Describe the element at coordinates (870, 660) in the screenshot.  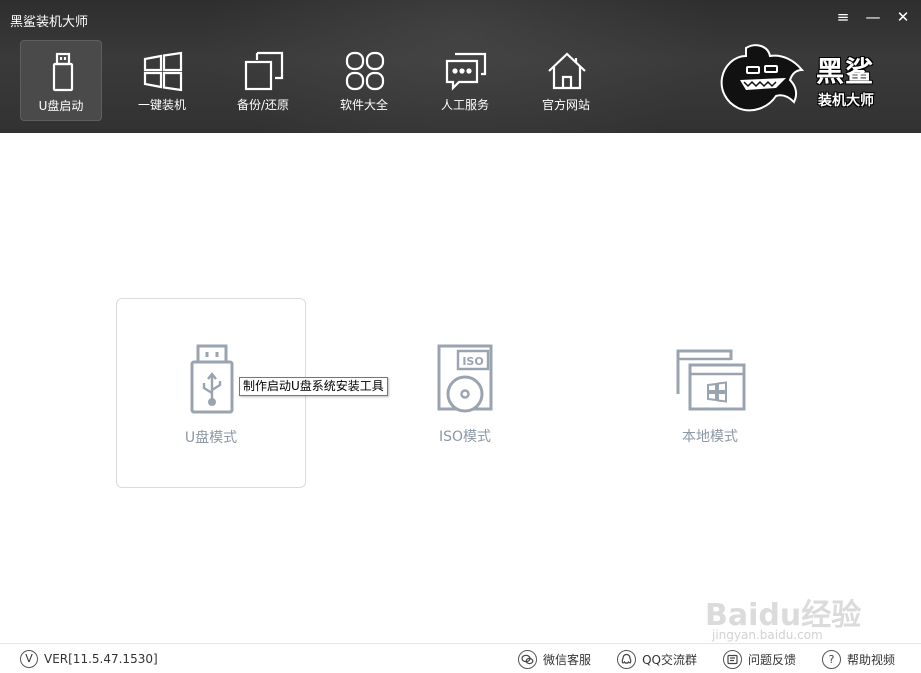
I see `help-video-label: 帮助视频` at that location.